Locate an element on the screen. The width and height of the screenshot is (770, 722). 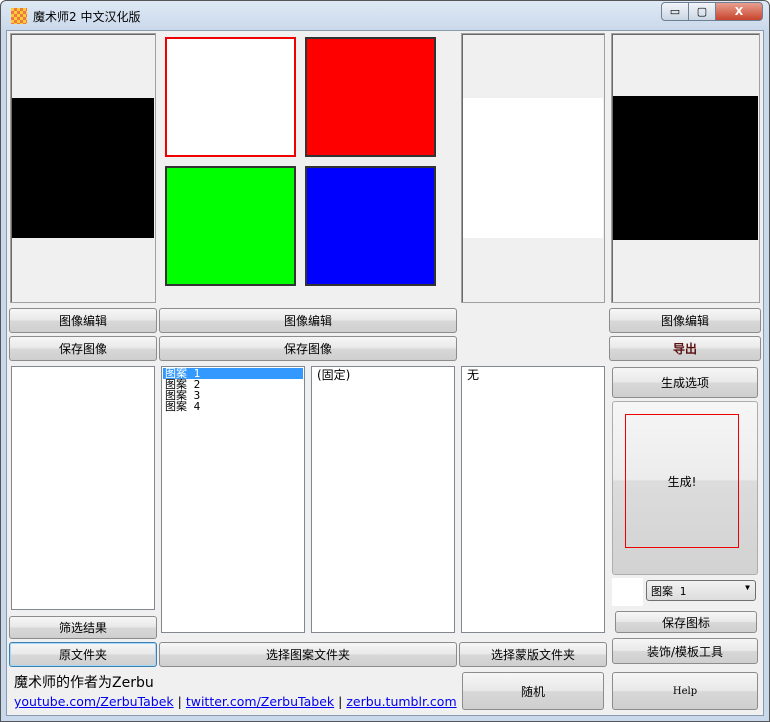
image-edit-button-1: 图像编辑 is located at coordinates (83, 320).